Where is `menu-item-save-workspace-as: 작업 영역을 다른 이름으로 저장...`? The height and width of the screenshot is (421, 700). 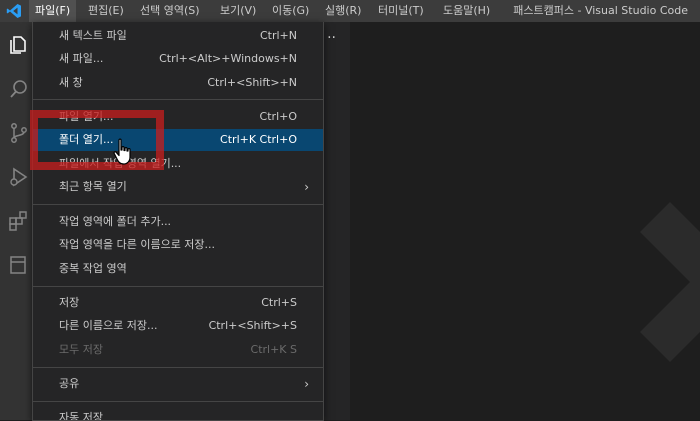 menu-item-save-workspace-as: 작업 영역을 다른 이름으로 저장... is located at coordinates (178, 245).